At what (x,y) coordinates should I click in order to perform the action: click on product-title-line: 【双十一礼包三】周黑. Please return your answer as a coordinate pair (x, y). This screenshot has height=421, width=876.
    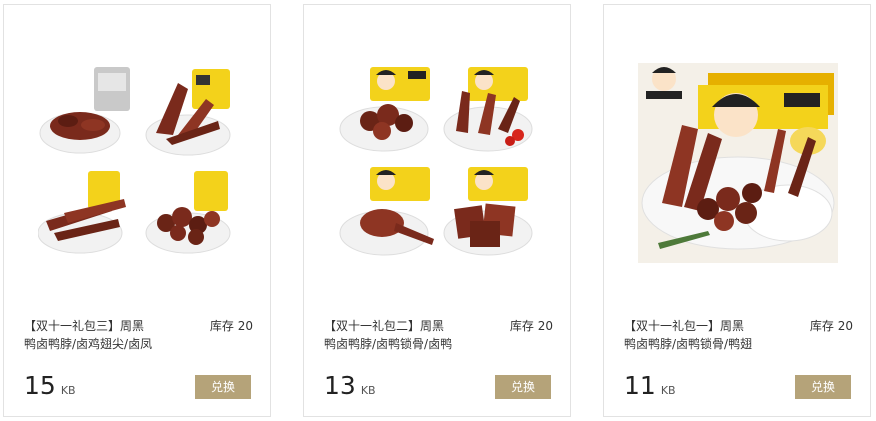
    Looking at the image, I should click on (84, 326).